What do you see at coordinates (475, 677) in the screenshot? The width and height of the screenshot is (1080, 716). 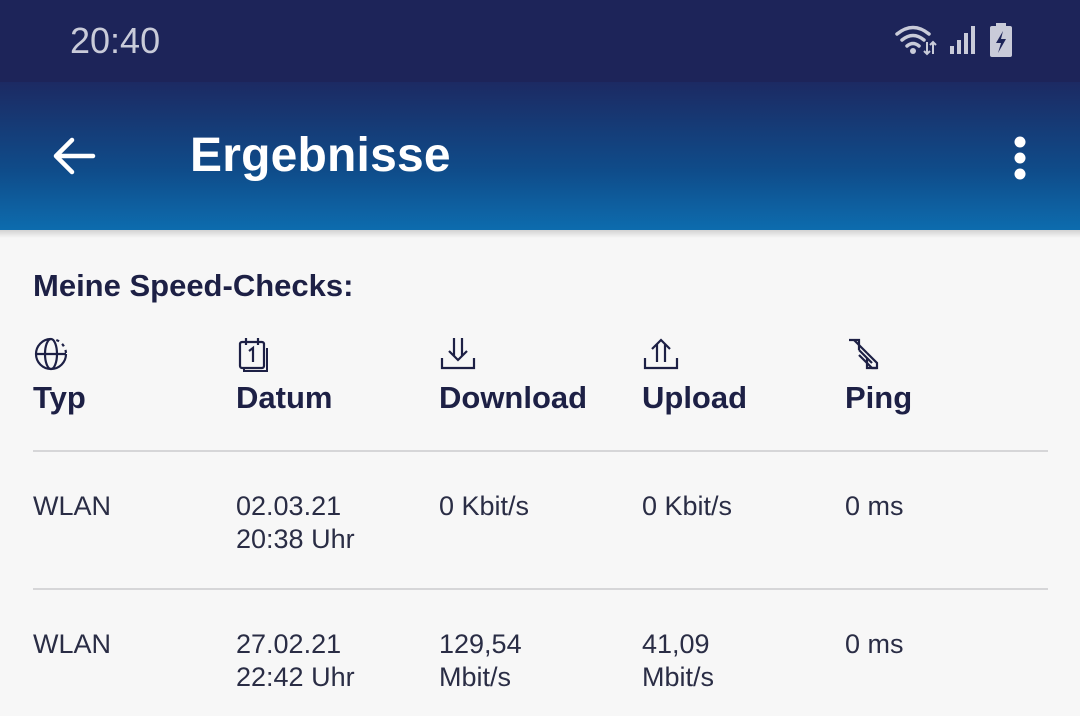 I see `cell-download-unit: Mbit/s` at bounding box center [475, 677].